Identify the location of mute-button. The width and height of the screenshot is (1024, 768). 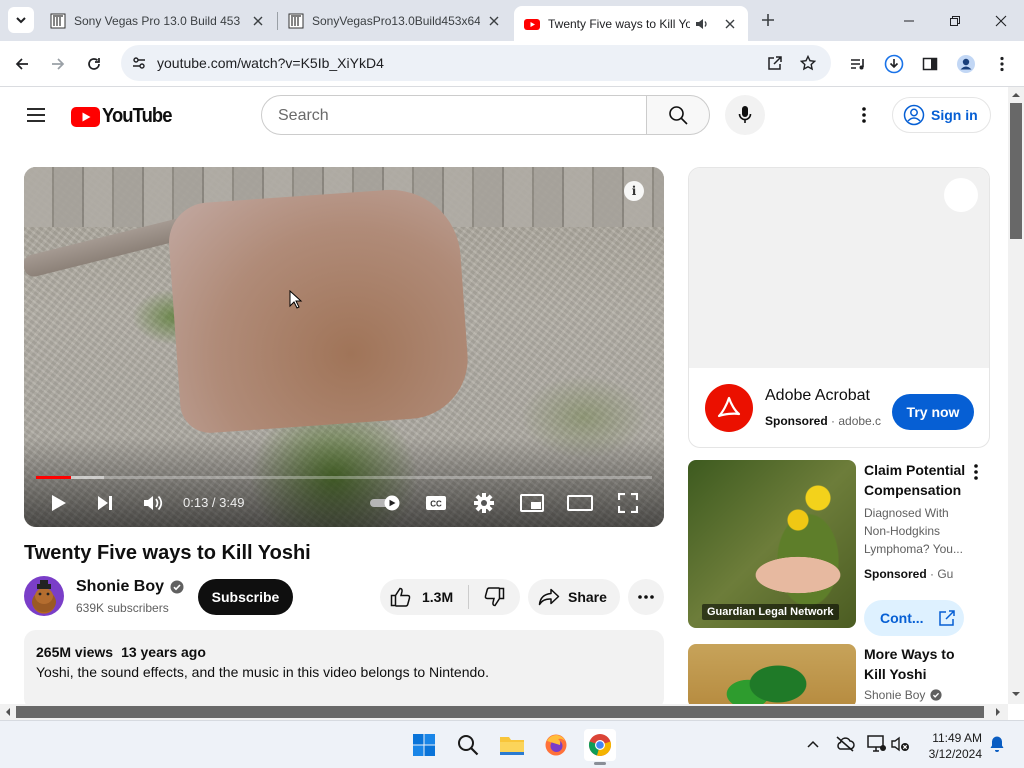
(153, 503).